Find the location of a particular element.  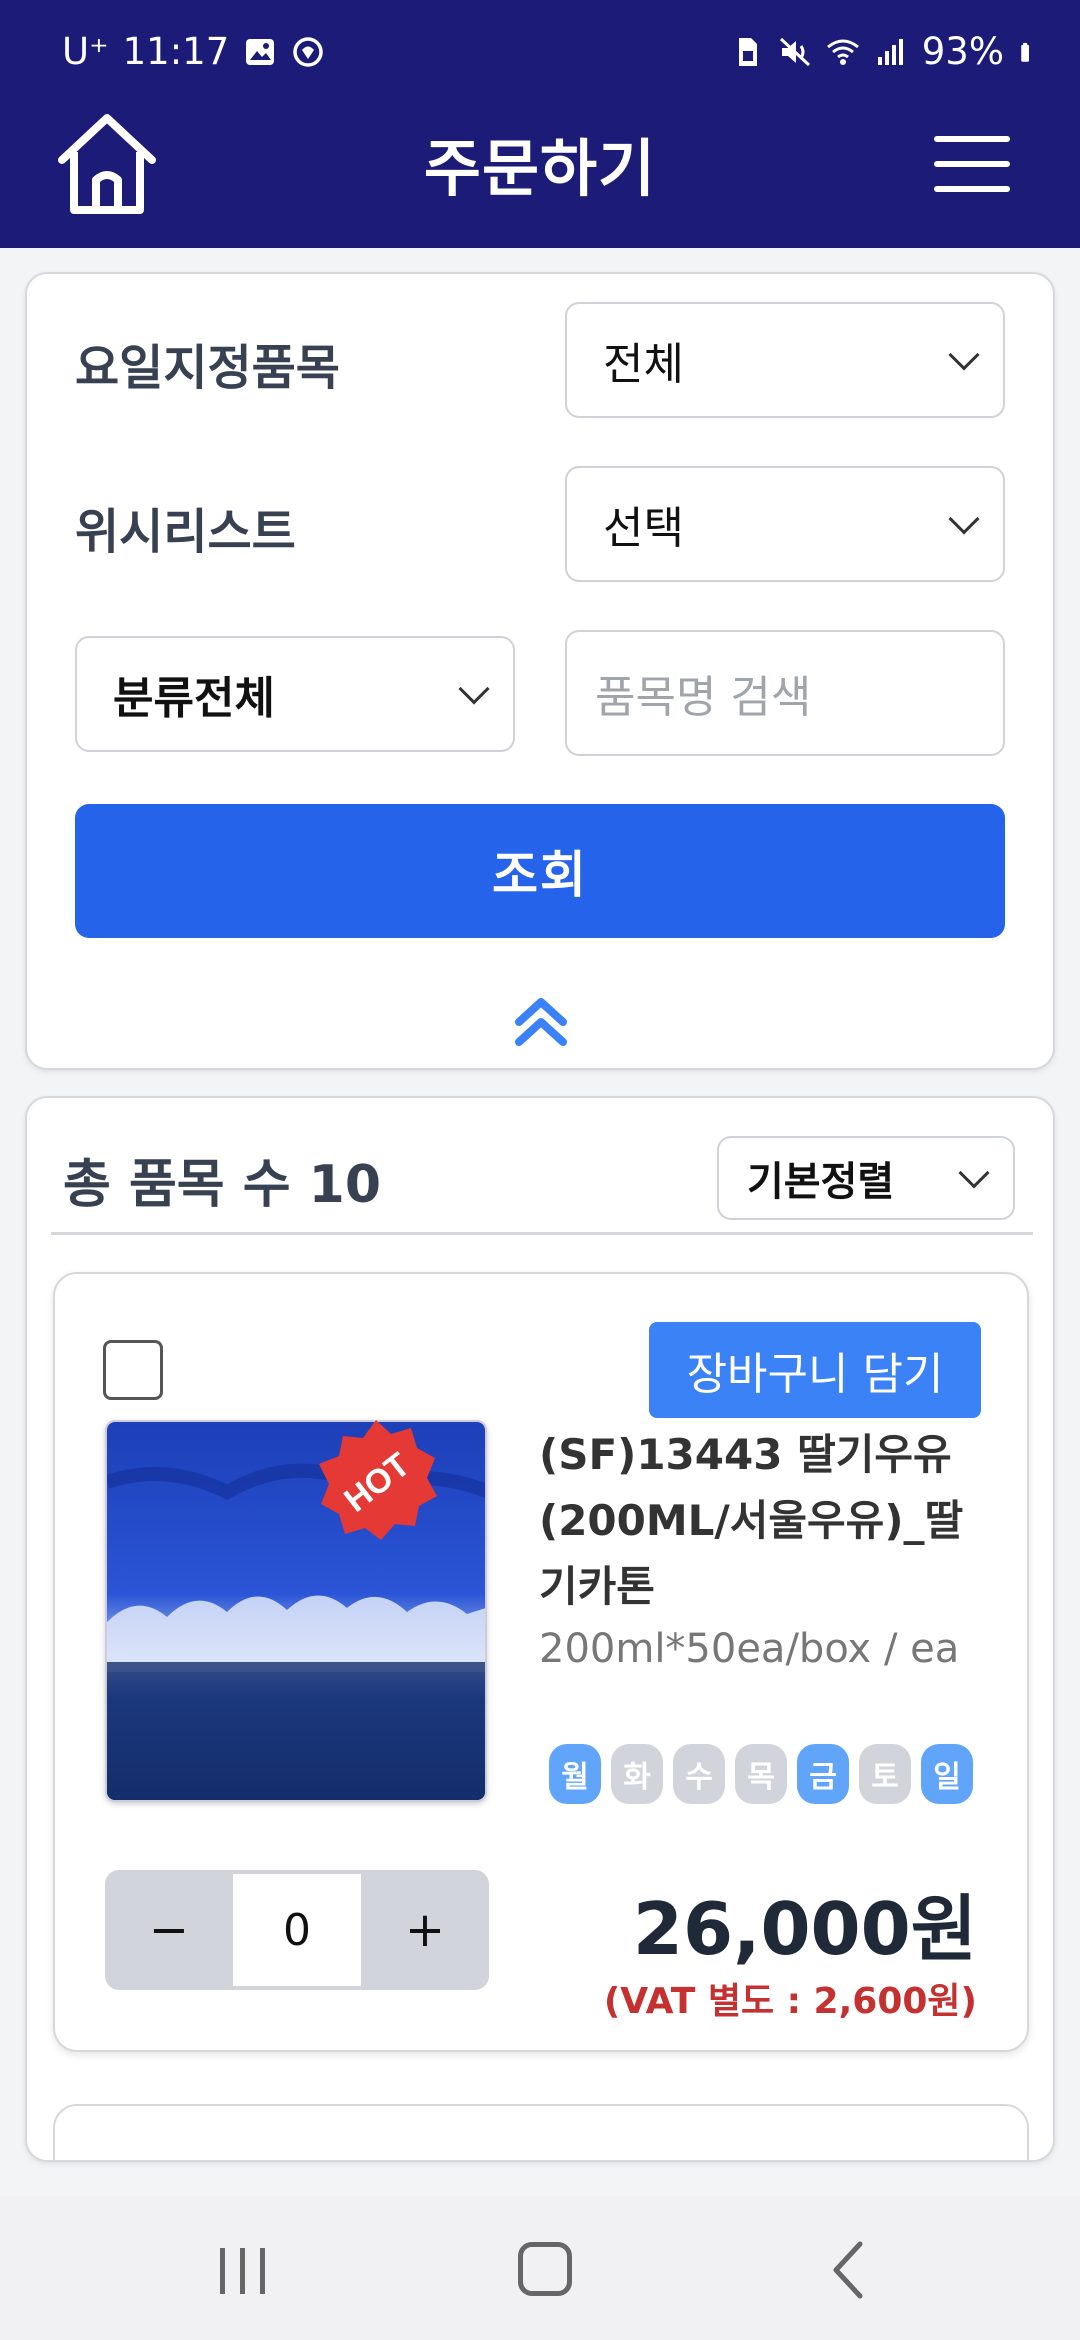

add-to-cart-button: 장바구니 담기 is located at coordinates (815, 1370).